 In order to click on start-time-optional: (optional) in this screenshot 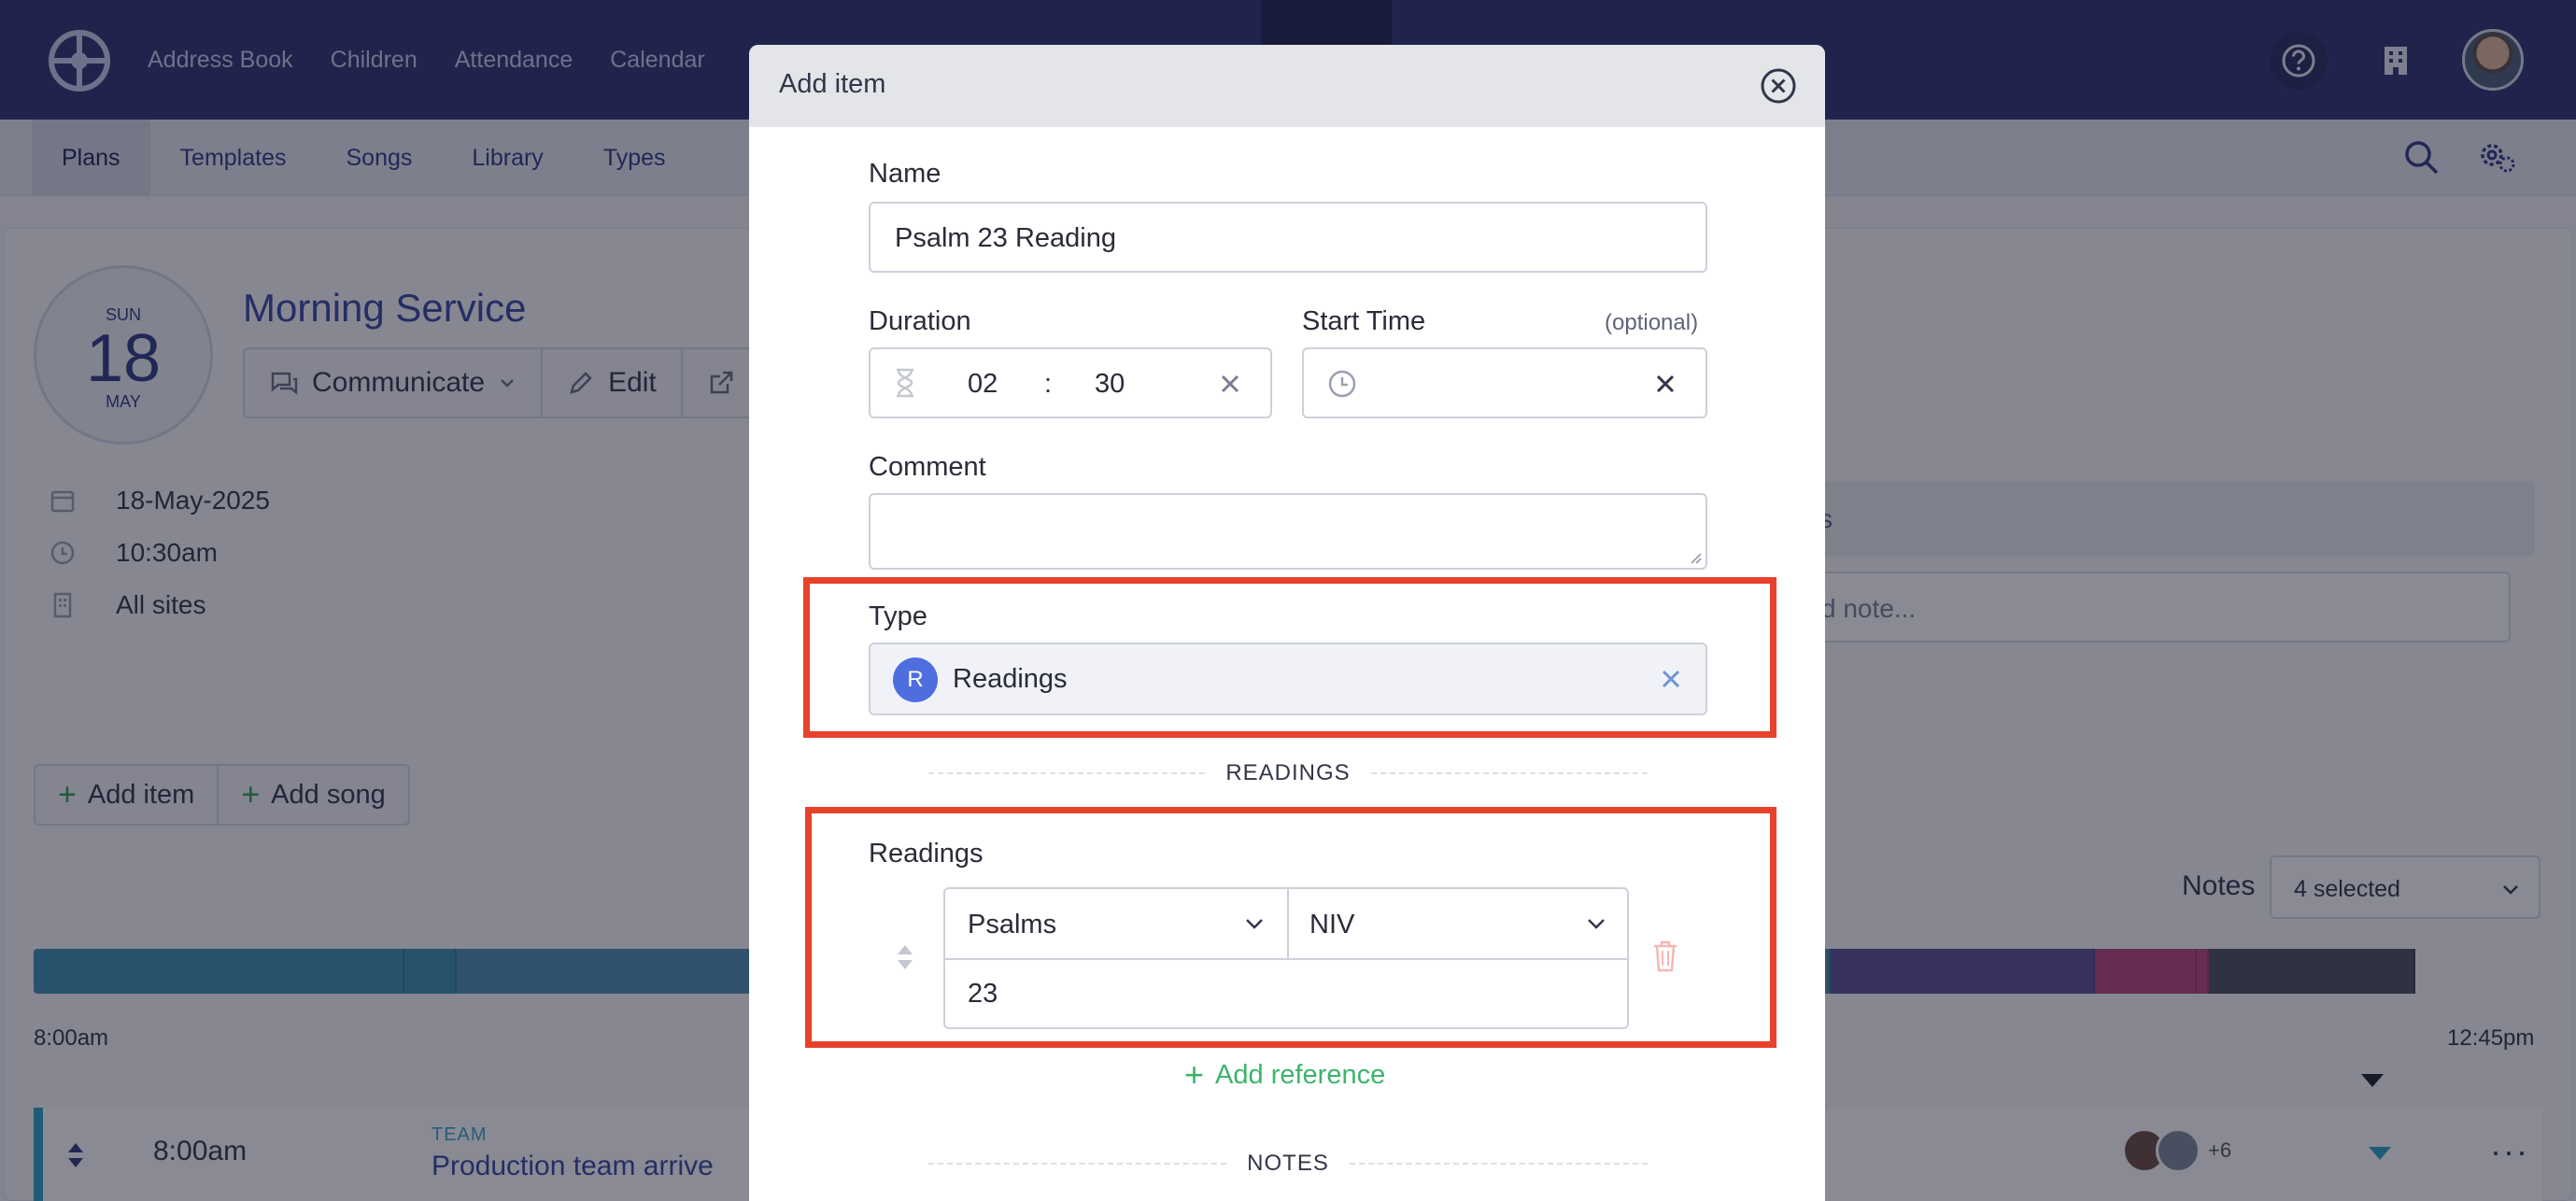, I will do `click(1652, 322)`.